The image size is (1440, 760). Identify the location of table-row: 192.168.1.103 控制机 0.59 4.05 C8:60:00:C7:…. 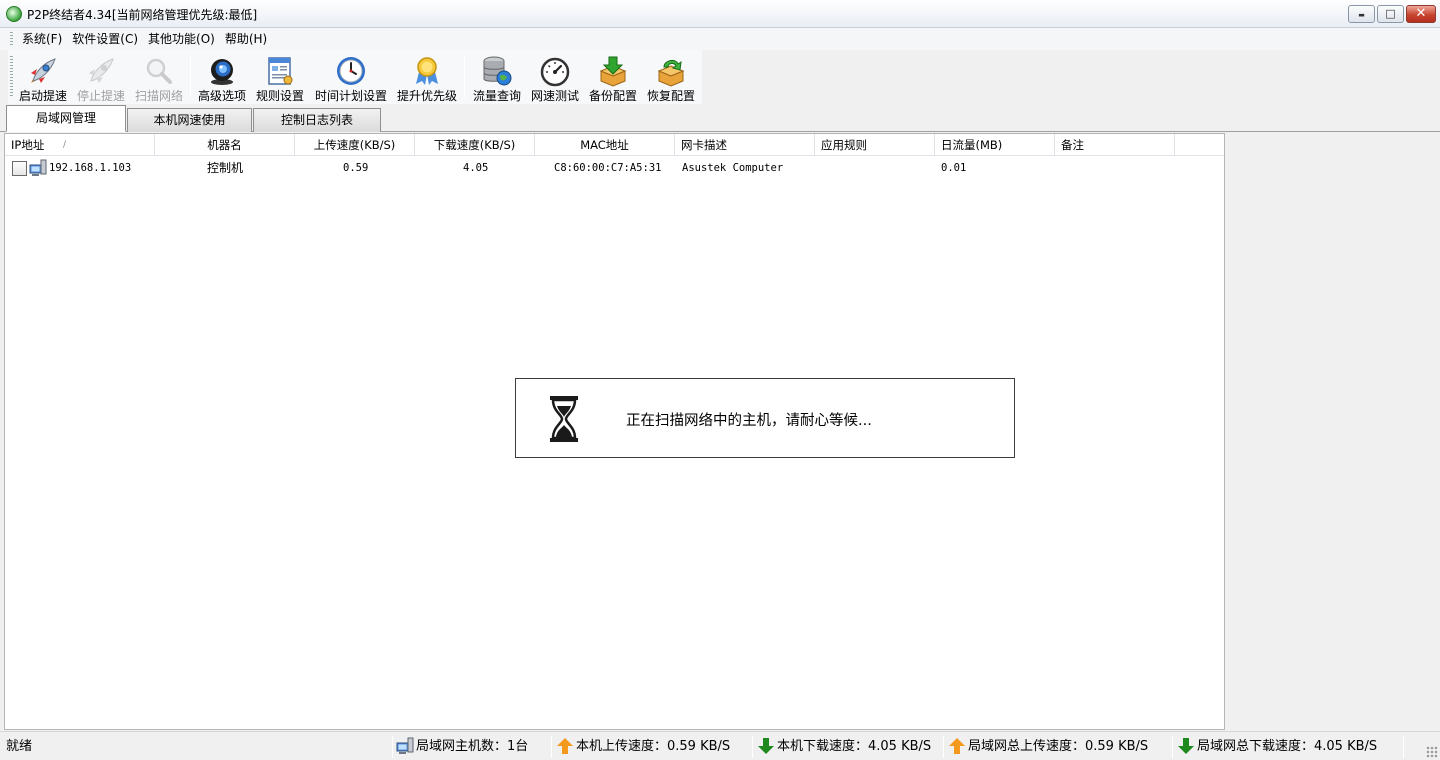
(614, 168).